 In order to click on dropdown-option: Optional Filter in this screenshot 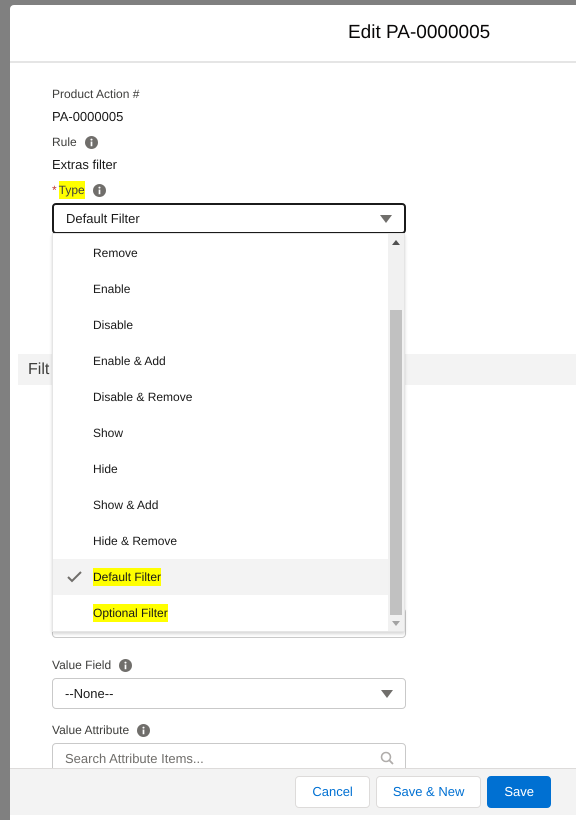, I will do `click(220, 613)`.